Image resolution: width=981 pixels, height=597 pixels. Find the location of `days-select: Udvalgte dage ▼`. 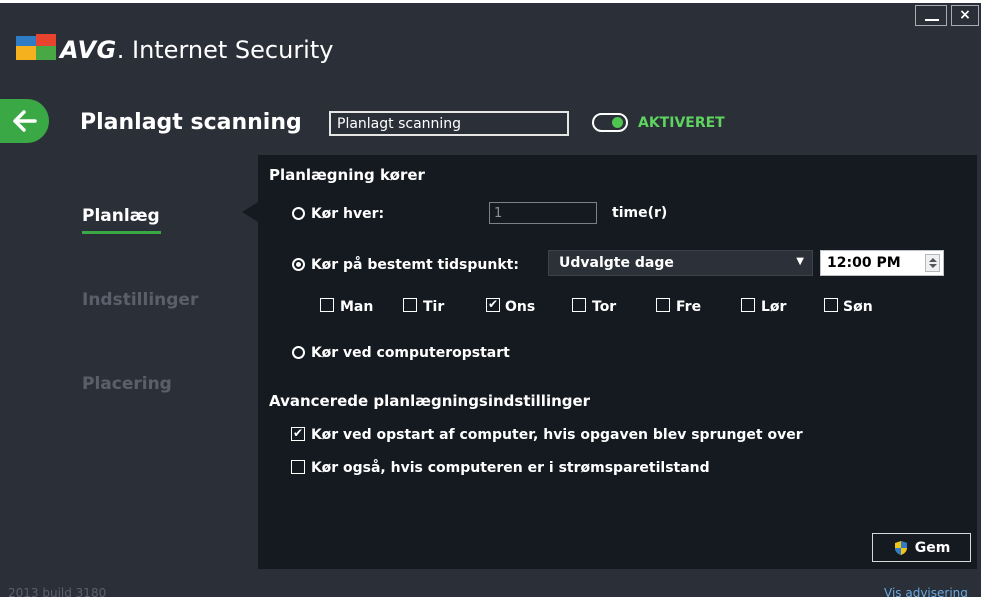

days-select: Udvalgte dage ▼ is located at coordinates (680, 263).